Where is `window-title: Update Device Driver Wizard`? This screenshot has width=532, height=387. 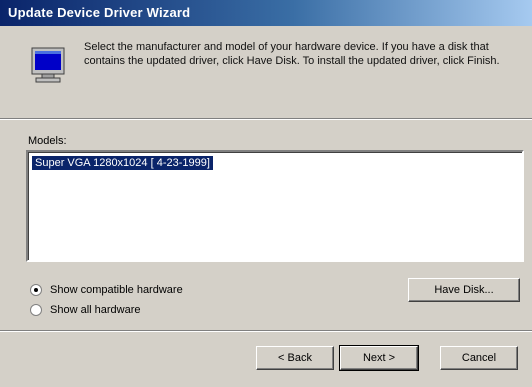
window-title: Update Device Driver Wizard is located at coordinates (99, 12).